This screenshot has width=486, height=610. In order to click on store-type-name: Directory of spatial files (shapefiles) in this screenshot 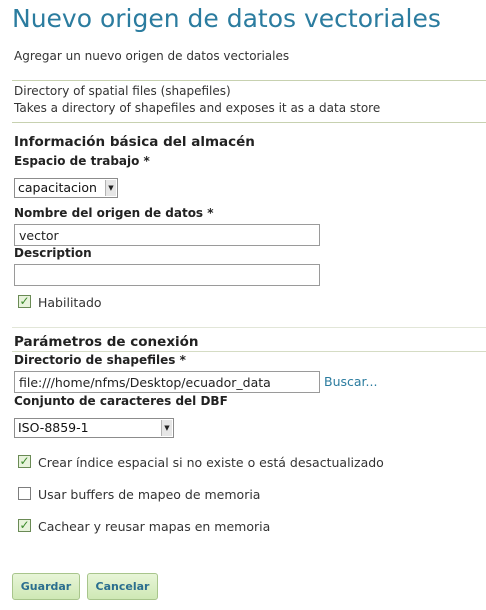, I will do `click(122, 91)`.